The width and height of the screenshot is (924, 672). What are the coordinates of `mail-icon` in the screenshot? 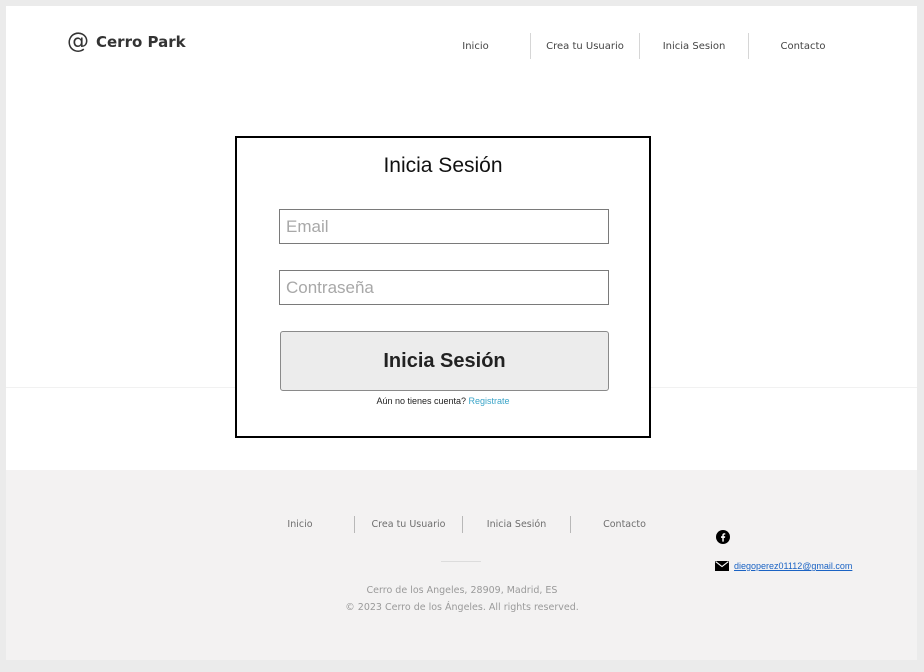 It's located at (722, 566).